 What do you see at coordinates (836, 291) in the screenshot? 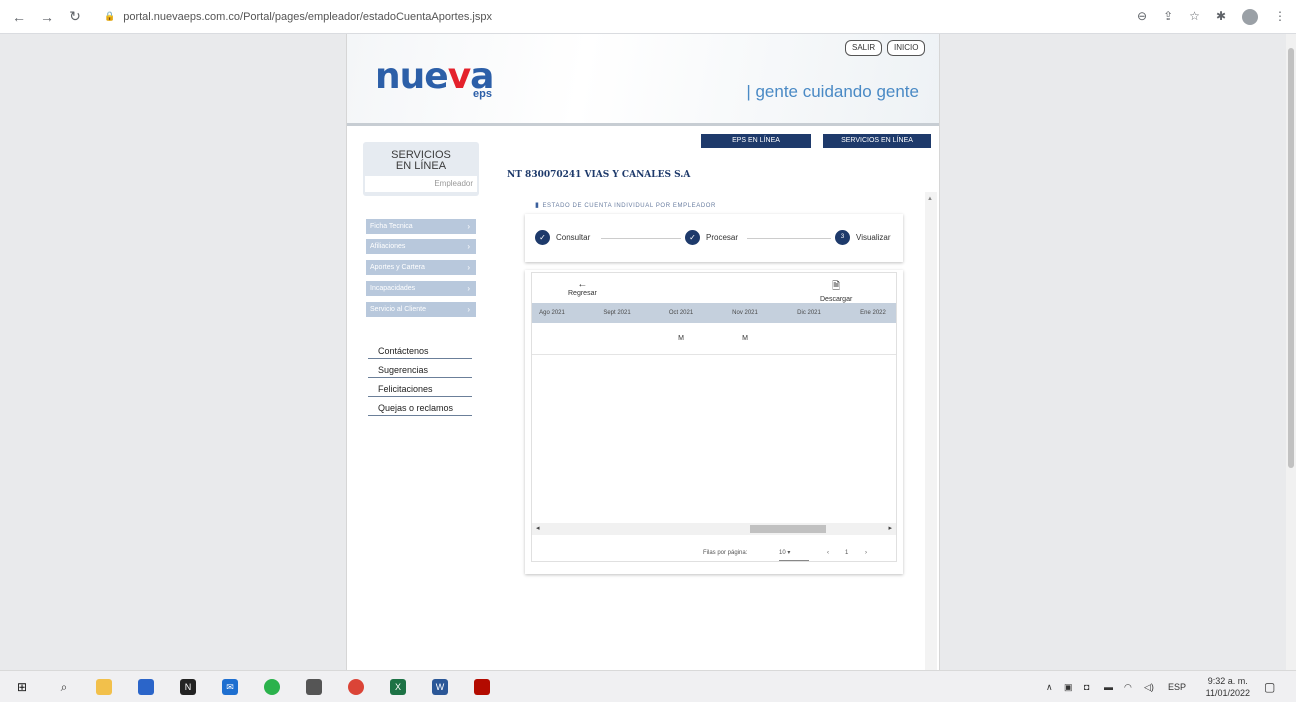
I see `descargar-button: 🗎 Descargar` at bounding box center [836, 291].